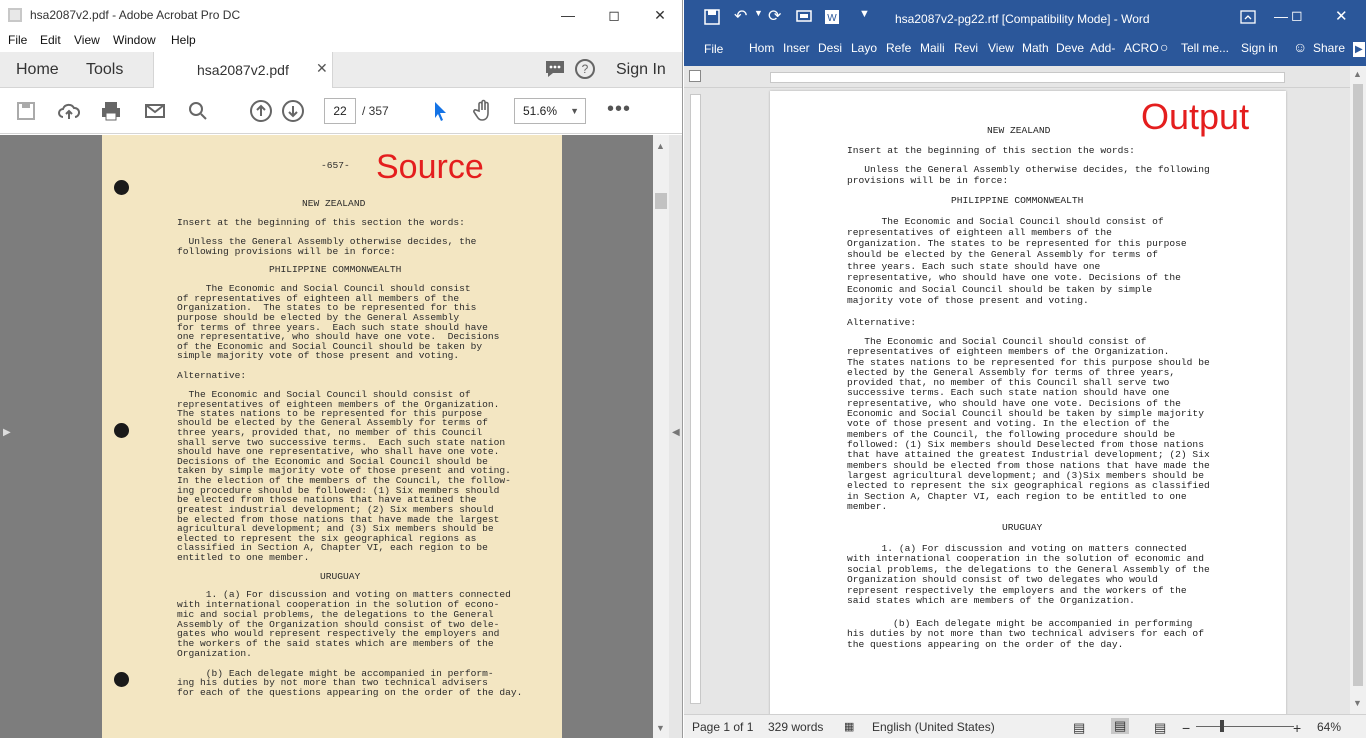 This screenshot has width=1366, height=738. What do you see at coordinates (69, 111) in the screenshot?
I see `upload-cloud-icon` at bounding box center [69, 111].